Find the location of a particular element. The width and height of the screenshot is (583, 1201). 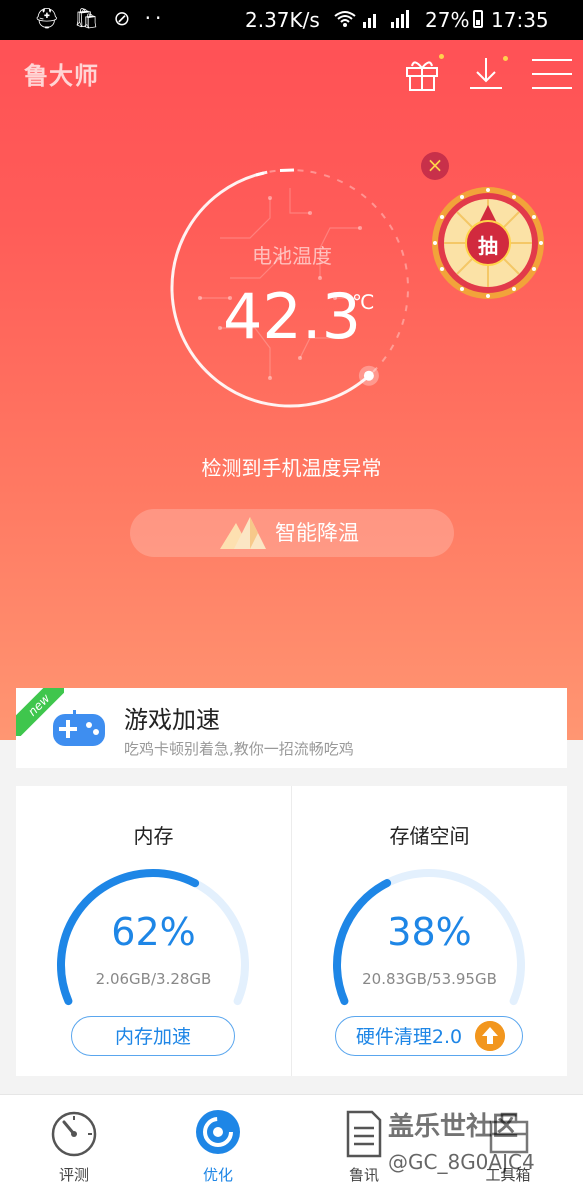

speedometer-icon is located at coordinates (74, 1134).